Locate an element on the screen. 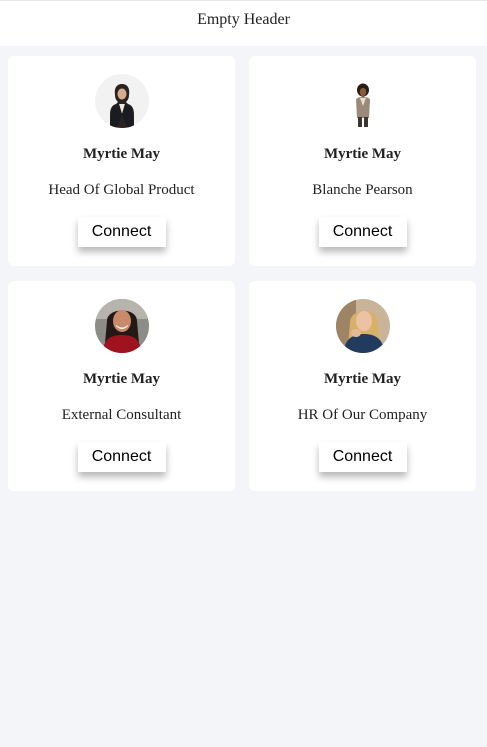  header-title: Empty Header is located at coordinates (243, 19).